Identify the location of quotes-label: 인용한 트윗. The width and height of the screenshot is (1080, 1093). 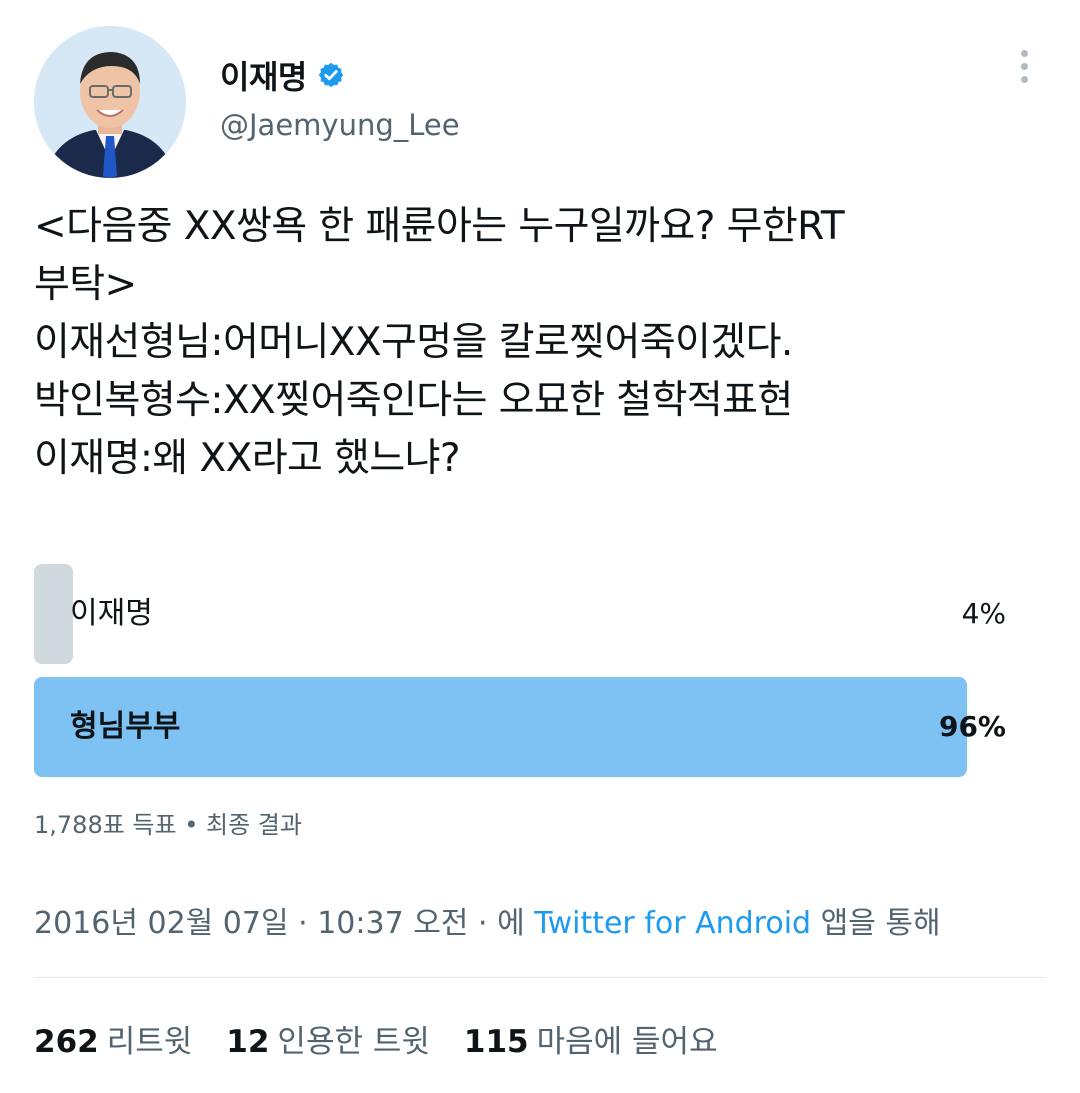
(353, 1042).